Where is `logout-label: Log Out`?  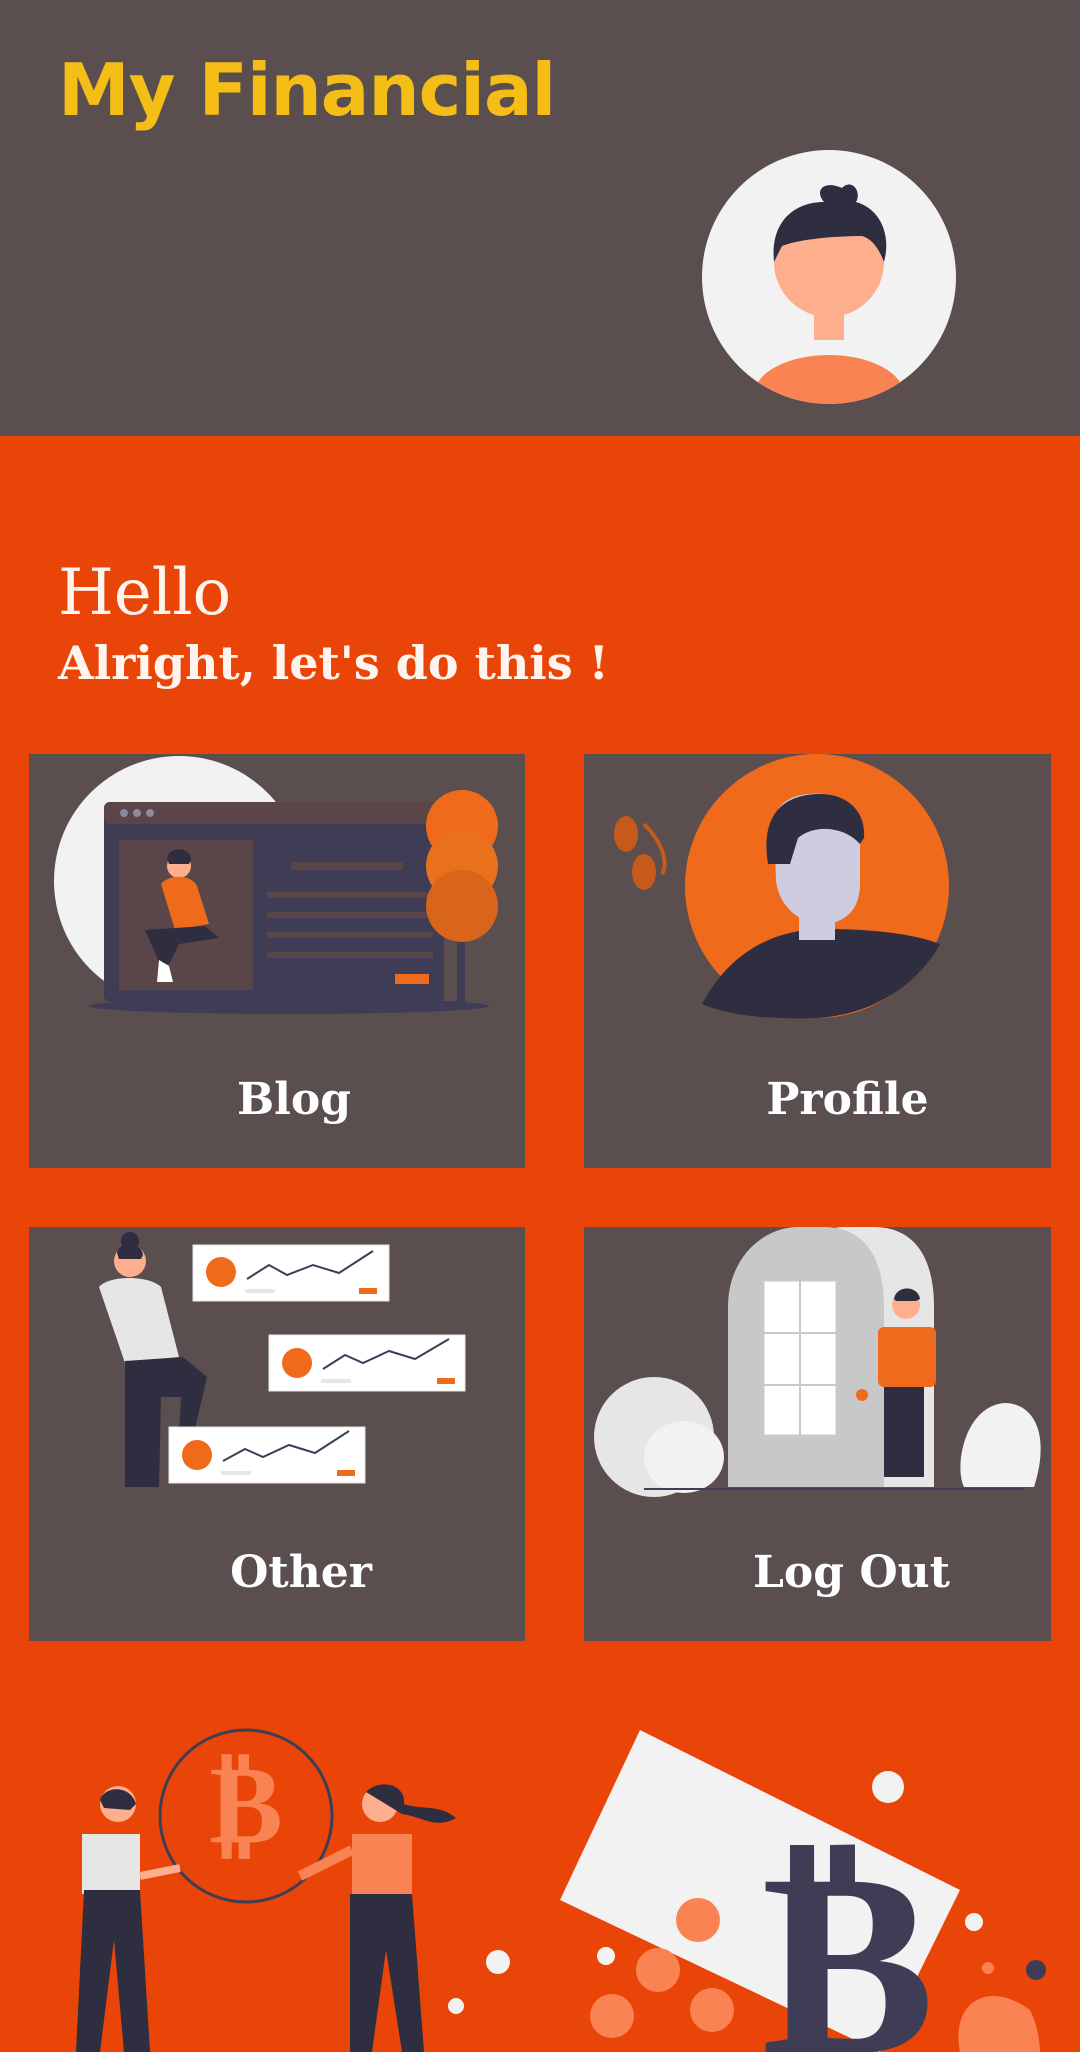 logout-label: Log Out is located at coordinates (851, 1572).